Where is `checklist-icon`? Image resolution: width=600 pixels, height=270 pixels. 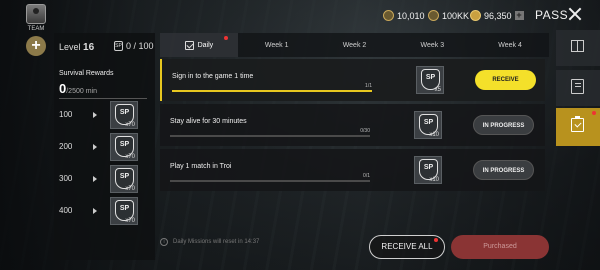
checklist-icon is located at coordinates (189, 45).